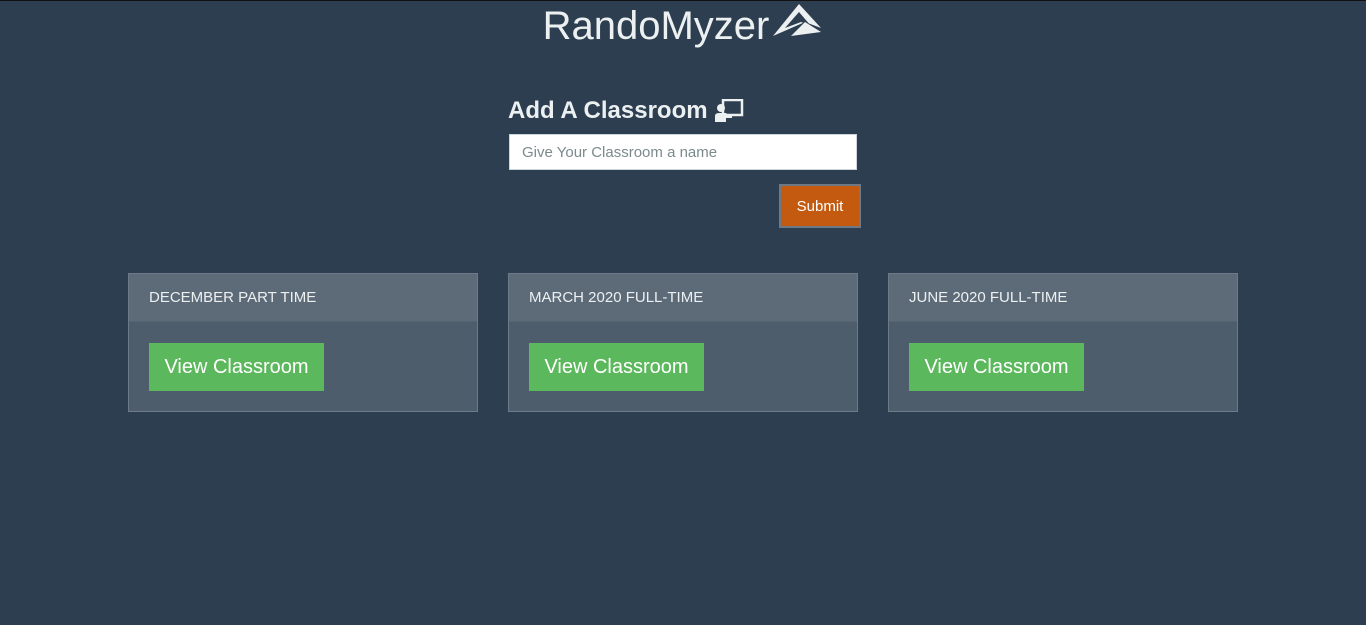 Image resolution: width=1366 pixels, height=625 pixels. I want to click on classroom-card: MARCH 2020 FULL-TIME View Classroom, so click(683, 342).